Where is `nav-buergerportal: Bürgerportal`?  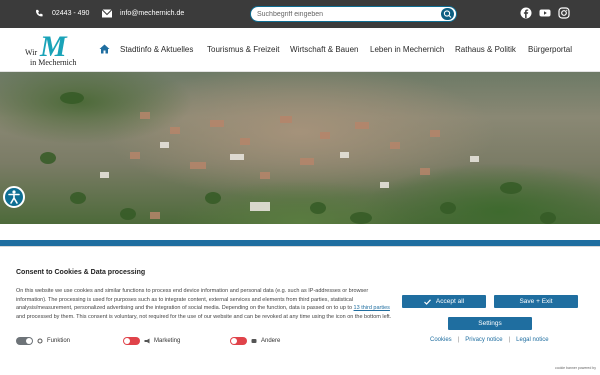
nav-buergerportal: Bürgerportal is located at coordinates (550, 49).